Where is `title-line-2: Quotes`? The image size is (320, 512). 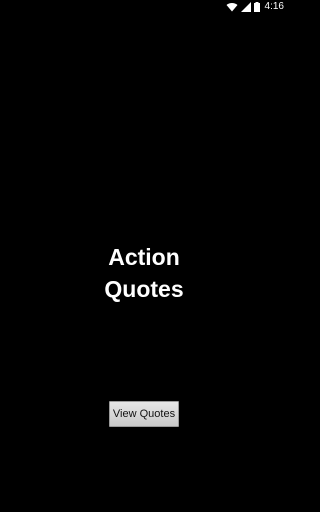
title-line-2: Quotes is located at coordinates (144, 289).